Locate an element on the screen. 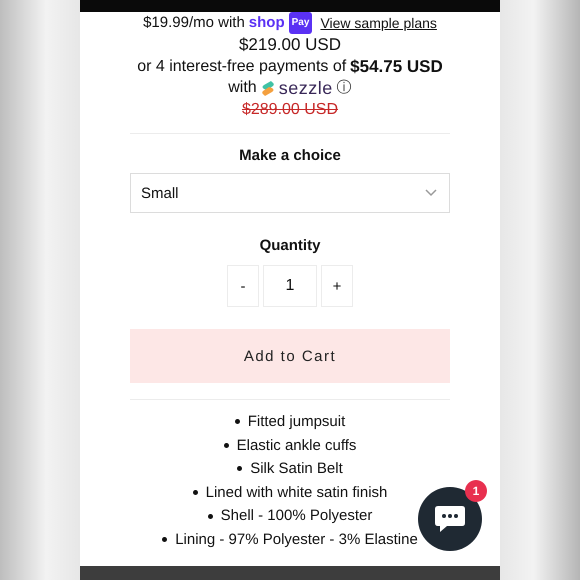 This screenshot has width=580, height=580. chat-bubble-icon is located at coordinates (450, 519).